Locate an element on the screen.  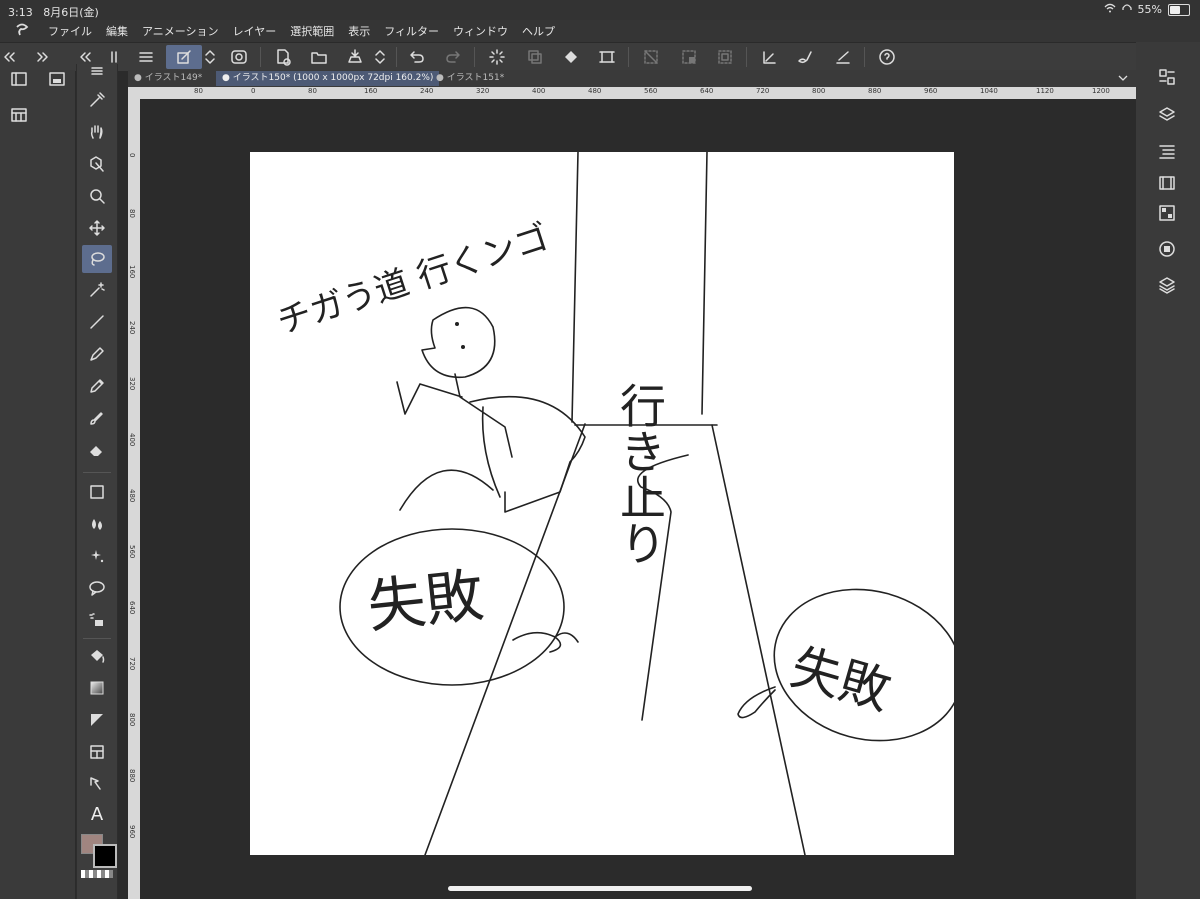
invert-selection-icon is located at coordinates (689, 57).